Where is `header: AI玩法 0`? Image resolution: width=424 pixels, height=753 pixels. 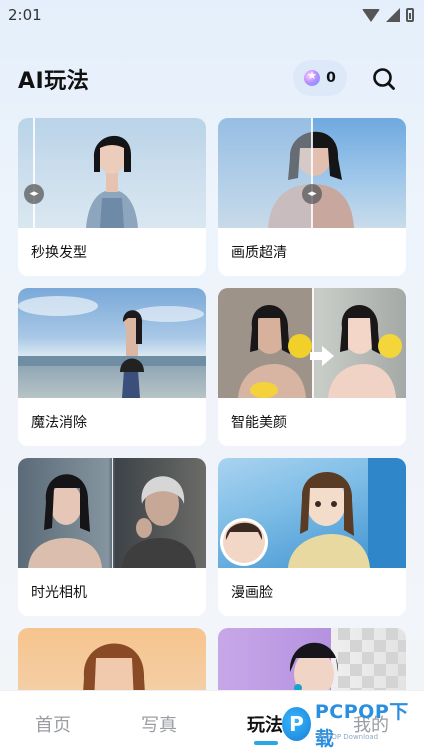 header: AI玩法 0 is located at coordinates (212, 79).